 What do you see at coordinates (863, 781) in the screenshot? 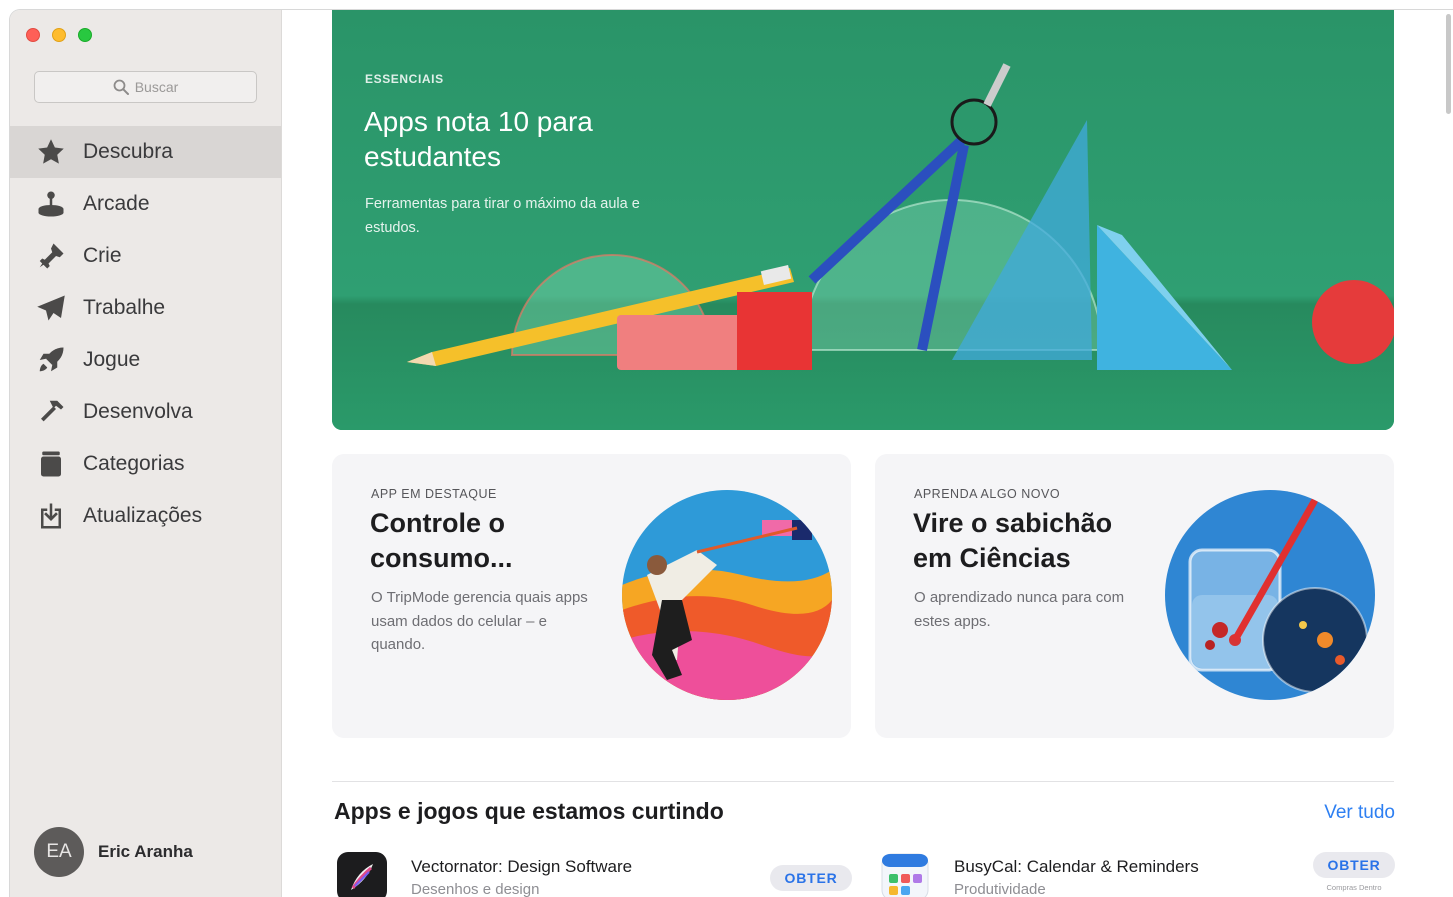
I see `section-divider` at bounding box center [863, 781].